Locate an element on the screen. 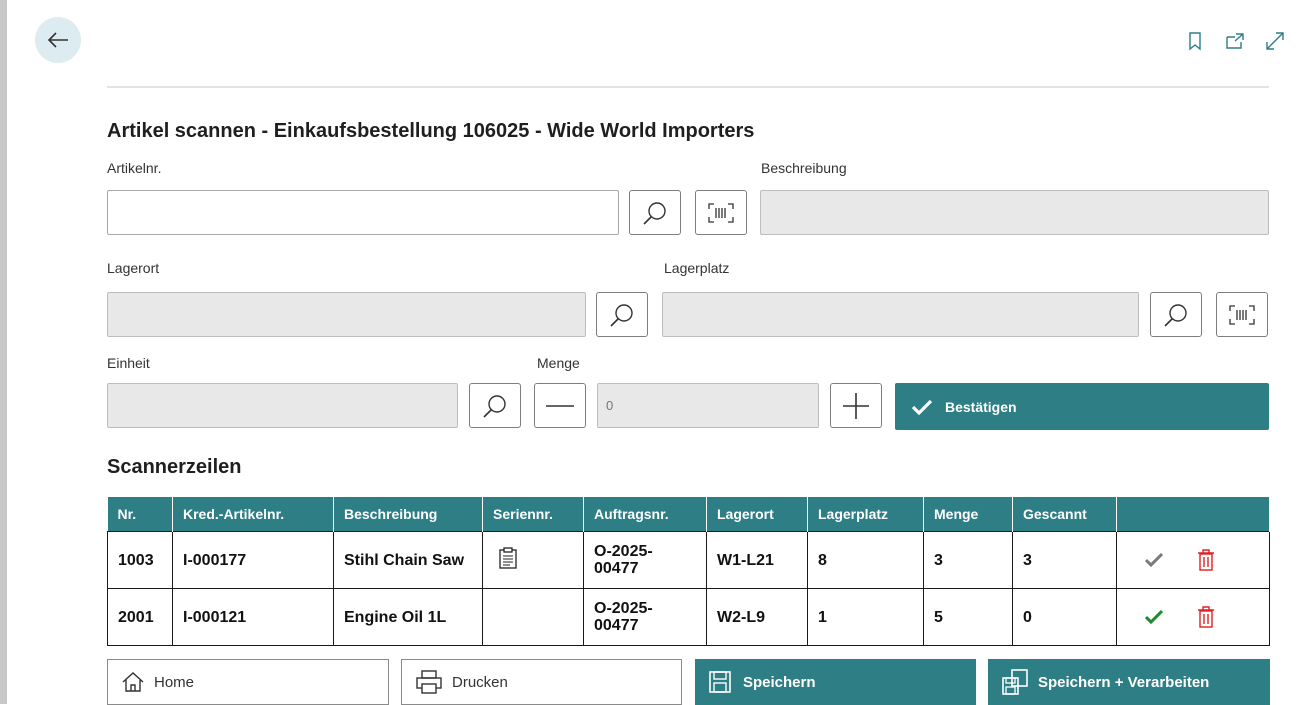 The width and height of the screenshot is (1299, 705). item-no-label: Artikelnr. is located at coordinates (134, 168).